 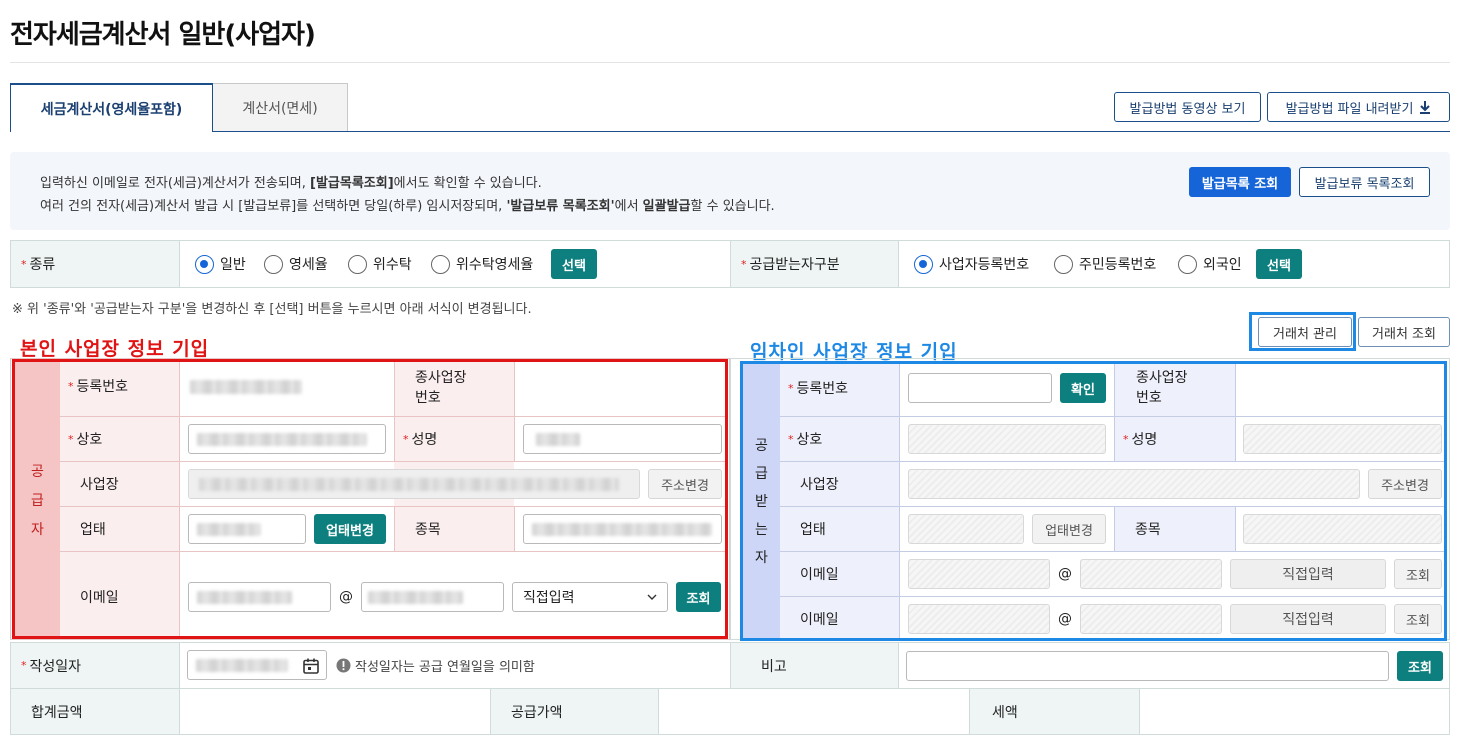 I want to click on recv-radio-foreigner: 외국인, so click(x=1210, y=264).